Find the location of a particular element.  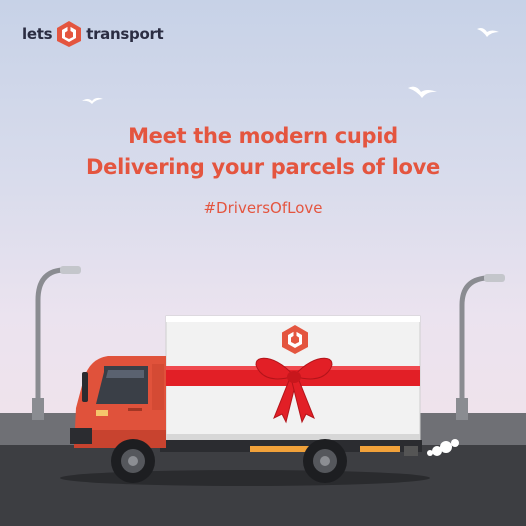

bumper is located at coordinates (81, 436).